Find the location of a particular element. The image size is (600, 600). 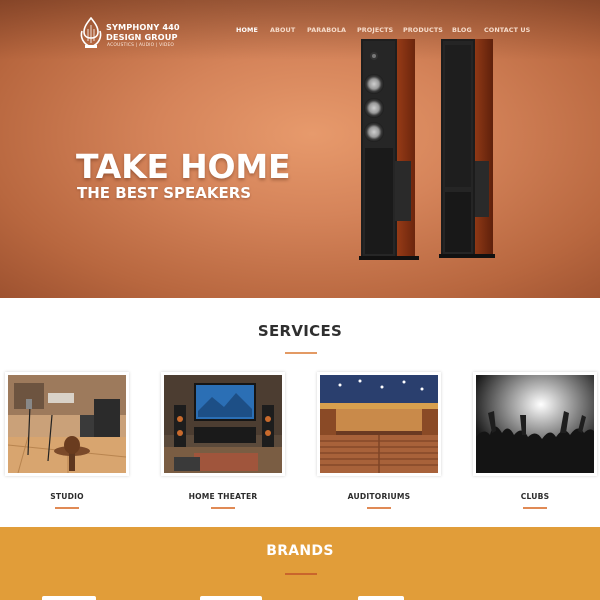

nav-contact-us: CONTACT US is located at coordinates (507, 30).